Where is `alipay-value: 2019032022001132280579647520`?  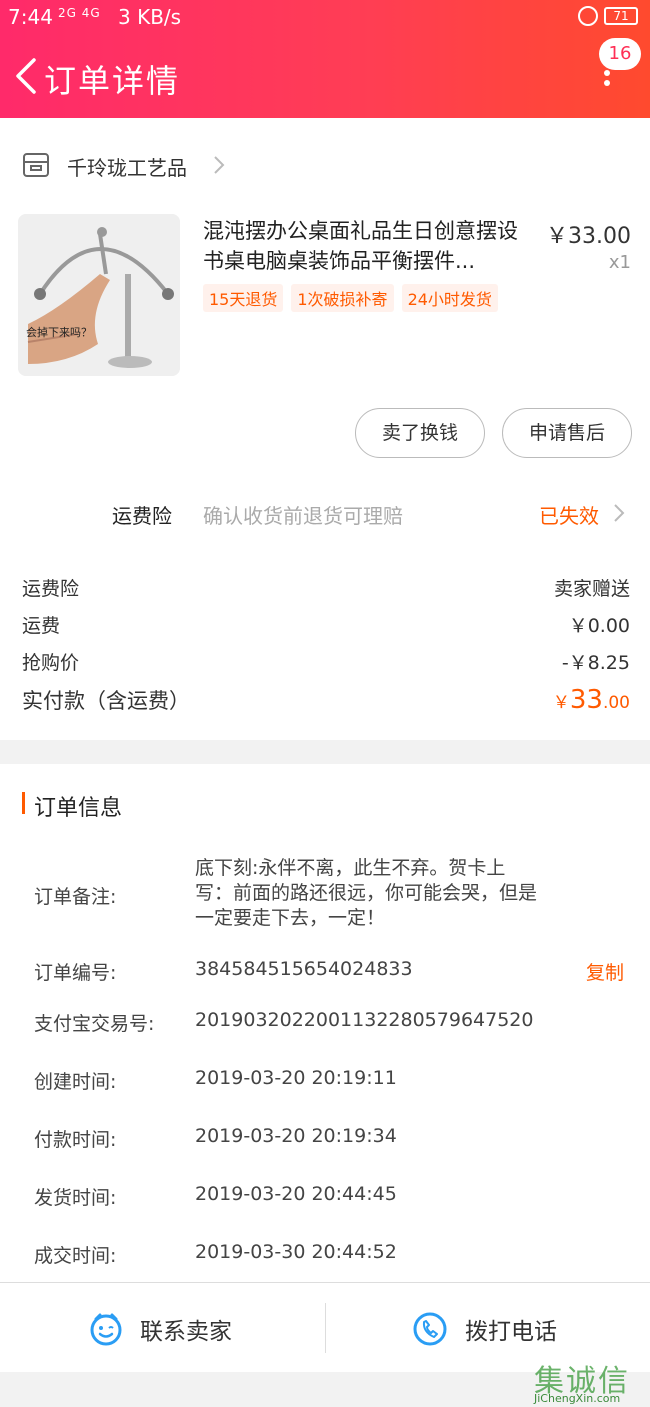 alipay-value: 2019032022001132280579647520 is located at coordinates (364, 1020).